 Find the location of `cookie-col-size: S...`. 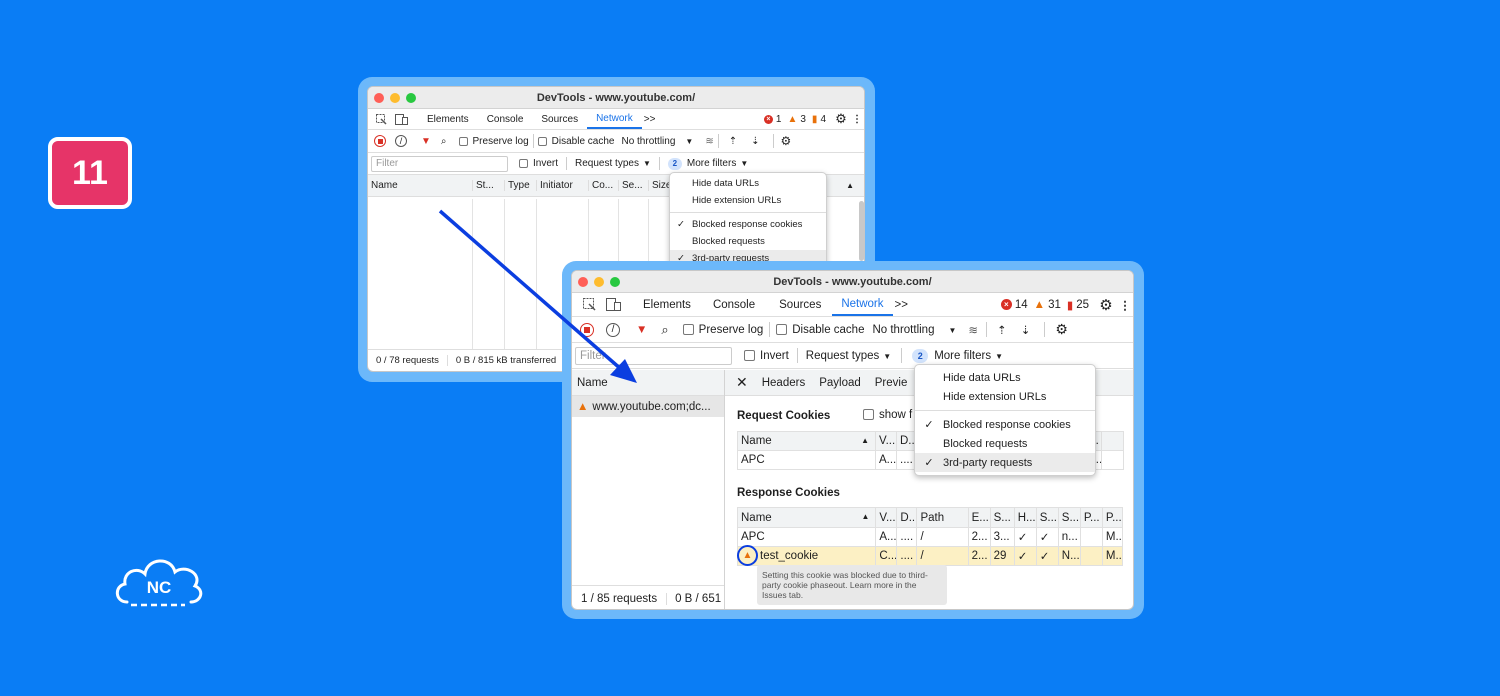

cookie-col-size: S... is located at coordinates (1002, 517).